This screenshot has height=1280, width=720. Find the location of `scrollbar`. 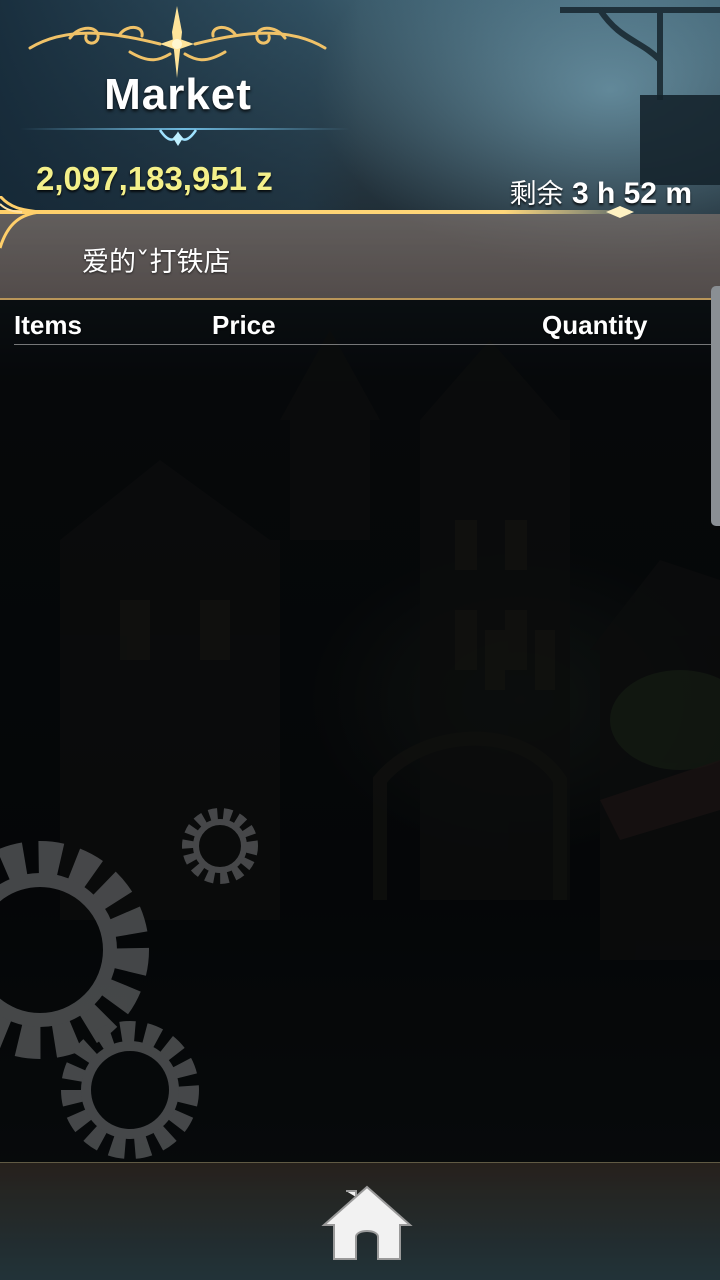

scrollbar is located at coordinates (715, 406).